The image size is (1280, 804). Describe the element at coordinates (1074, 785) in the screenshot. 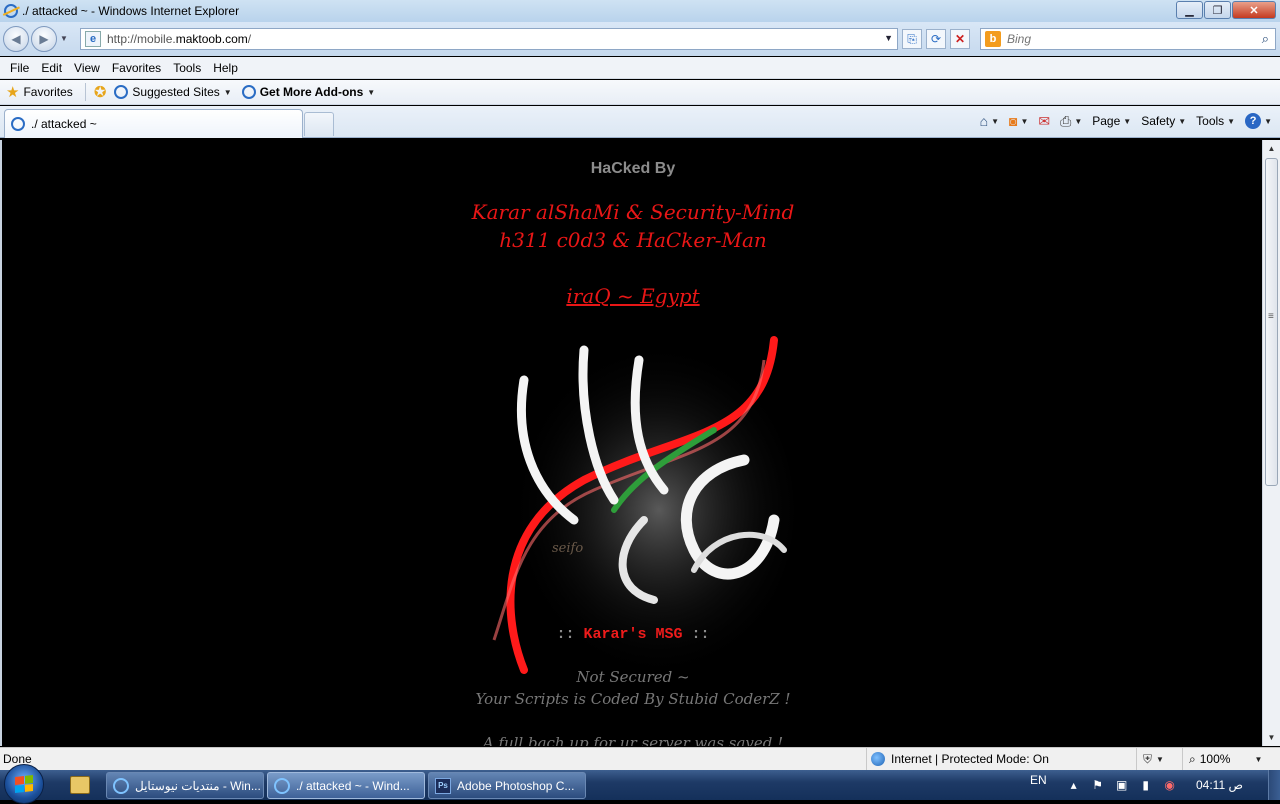

I see `show-hidden-icons-icon: ▴` at that location.